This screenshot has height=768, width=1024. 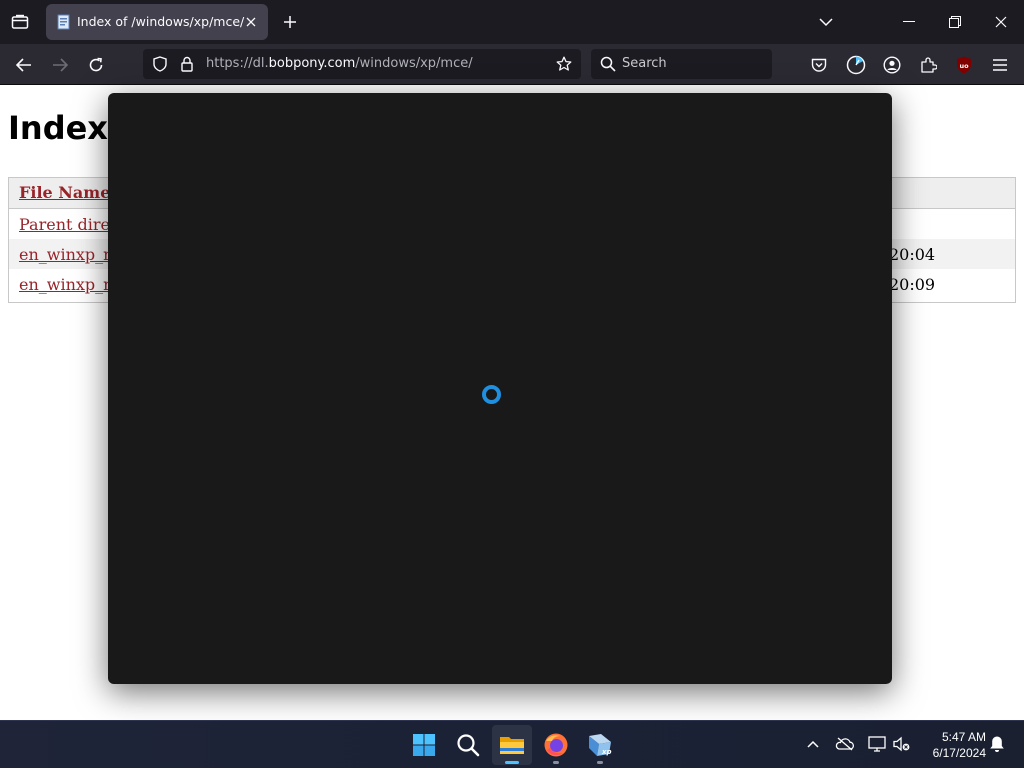 I want to click on system-clock: 5:47 AM 6/17/2024, so click(x=953, y=745).